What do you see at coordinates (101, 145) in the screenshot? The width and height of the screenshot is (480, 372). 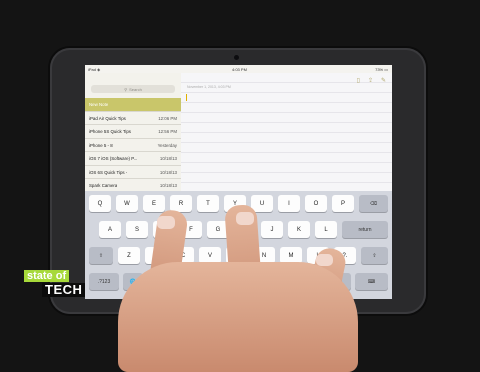 I see `note-title: iPhone 5 - 8` at bounding box center [101, 145].